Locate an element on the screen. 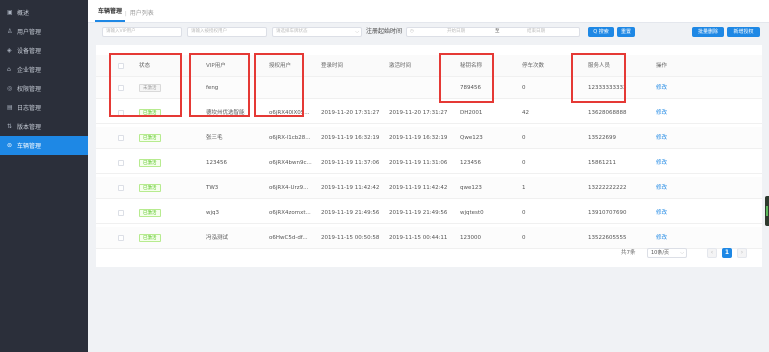 The image size is (769, 352). cell-login: 2019-11-19 11:37:06 is located at coordinates (350, 163).